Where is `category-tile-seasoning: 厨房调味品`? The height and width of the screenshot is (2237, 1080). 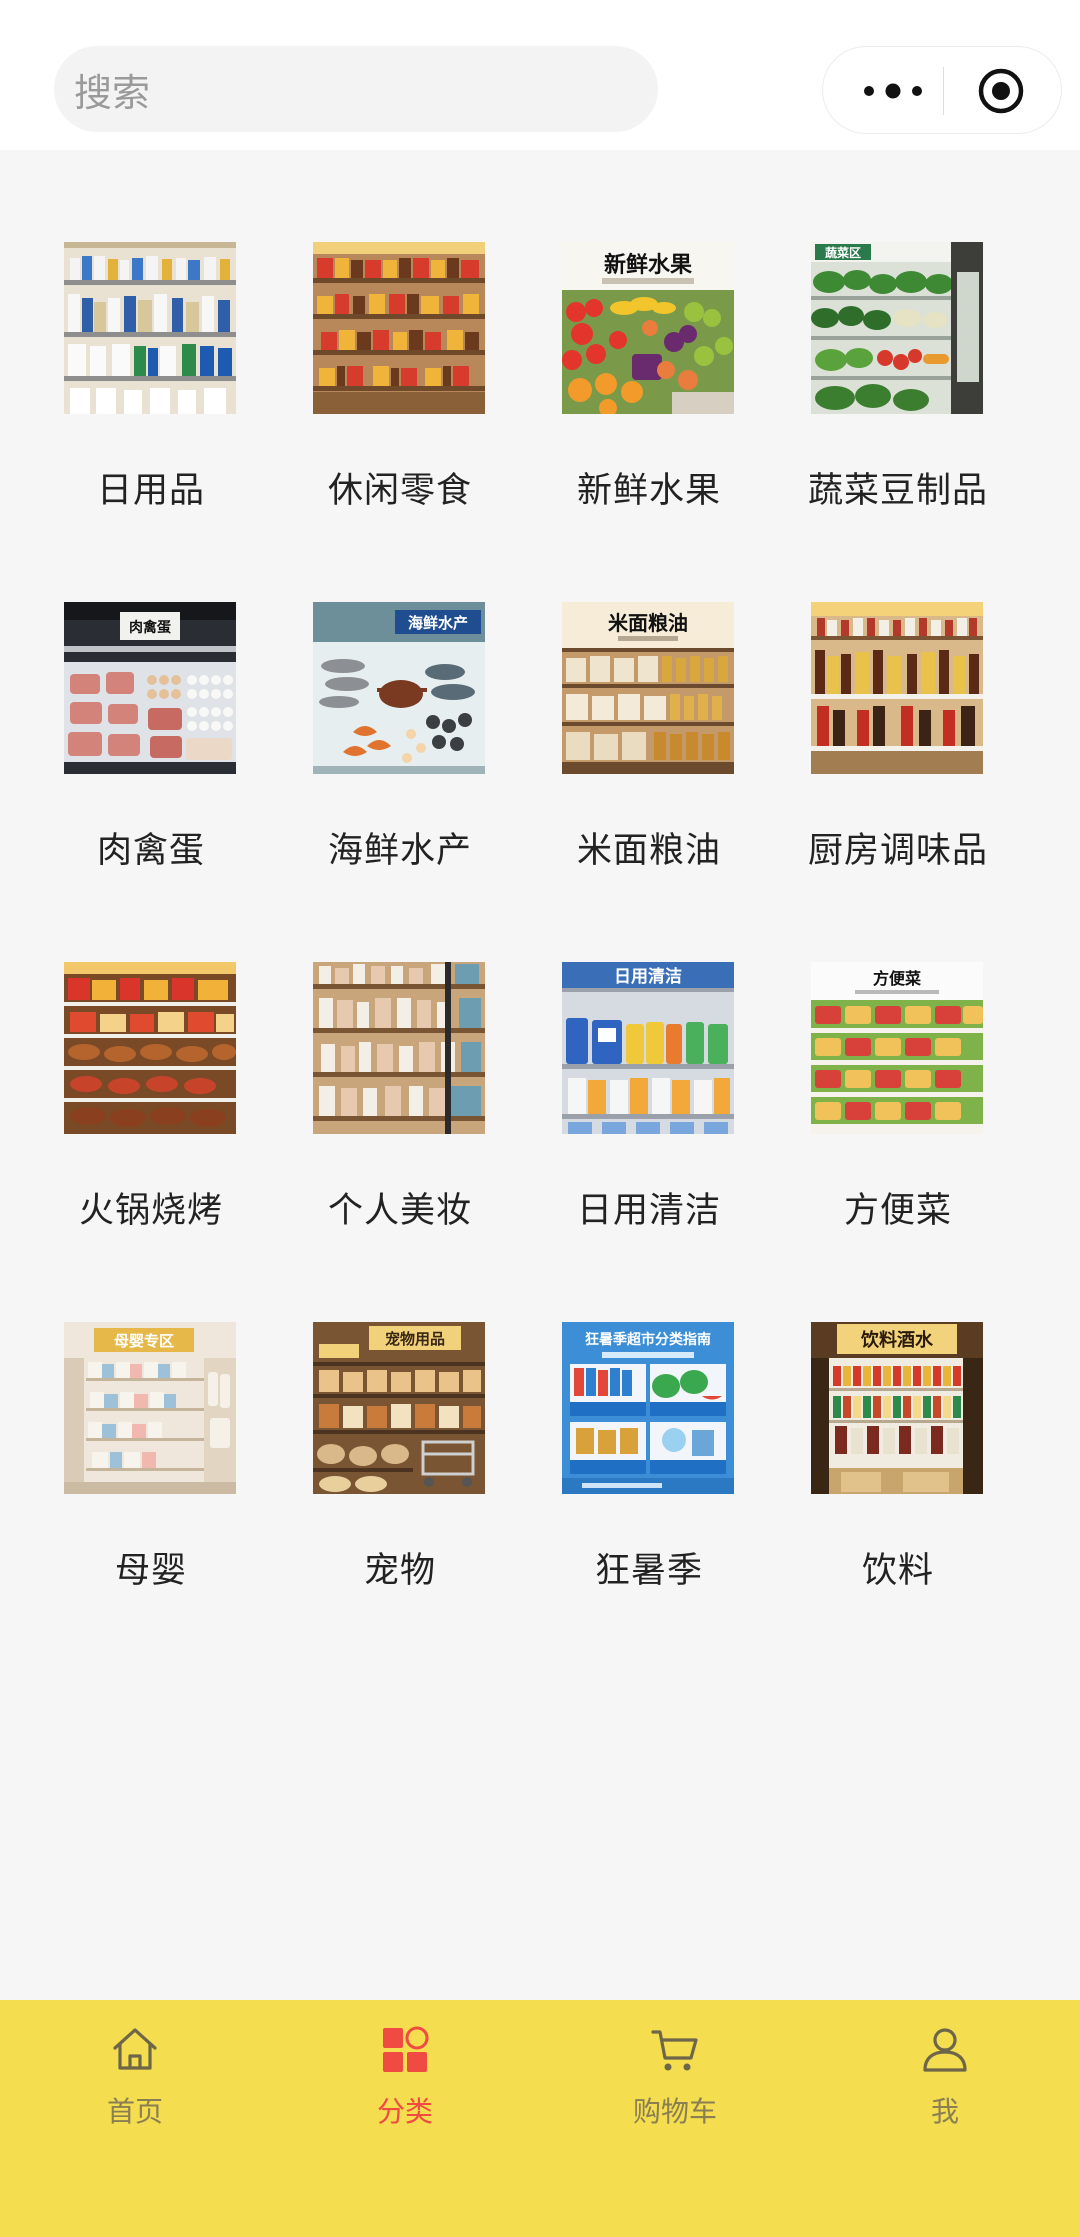
category-tile-seasoning: 厨房调味品 is located at coordinates (898, 690).